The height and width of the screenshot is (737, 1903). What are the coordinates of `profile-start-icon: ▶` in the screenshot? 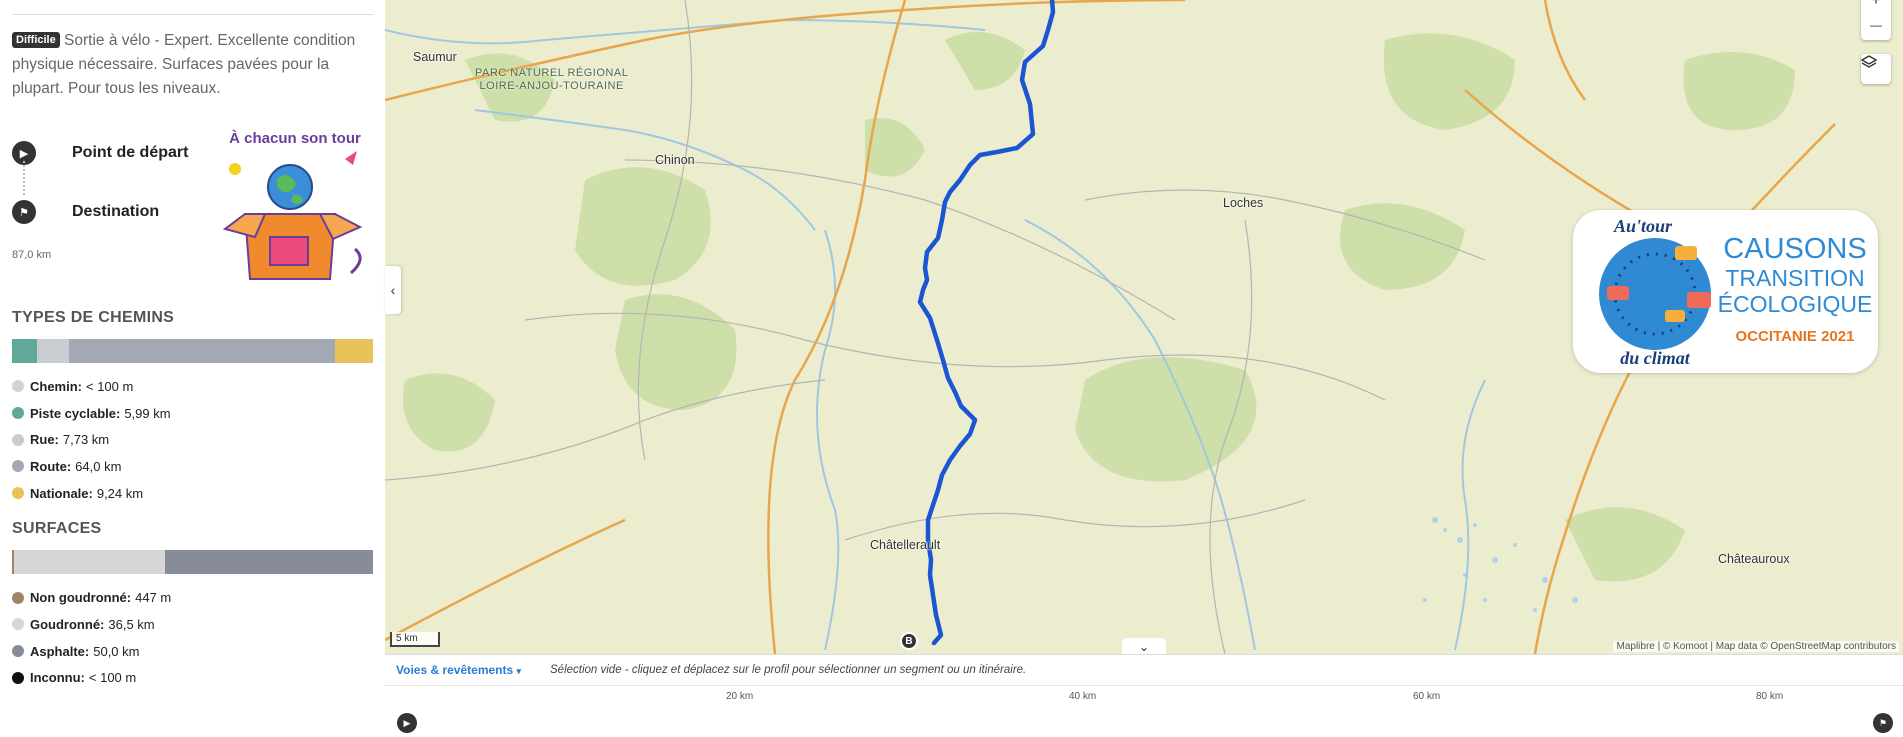 It's located at (407, 723).